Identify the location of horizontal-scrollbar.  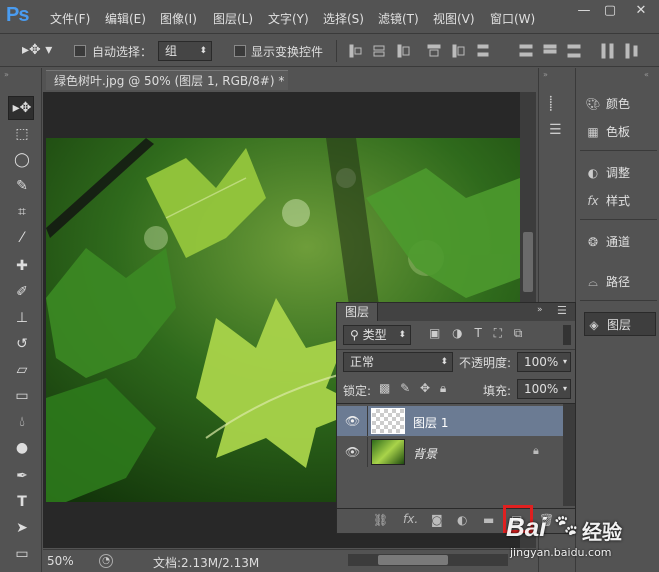
(428, 560).